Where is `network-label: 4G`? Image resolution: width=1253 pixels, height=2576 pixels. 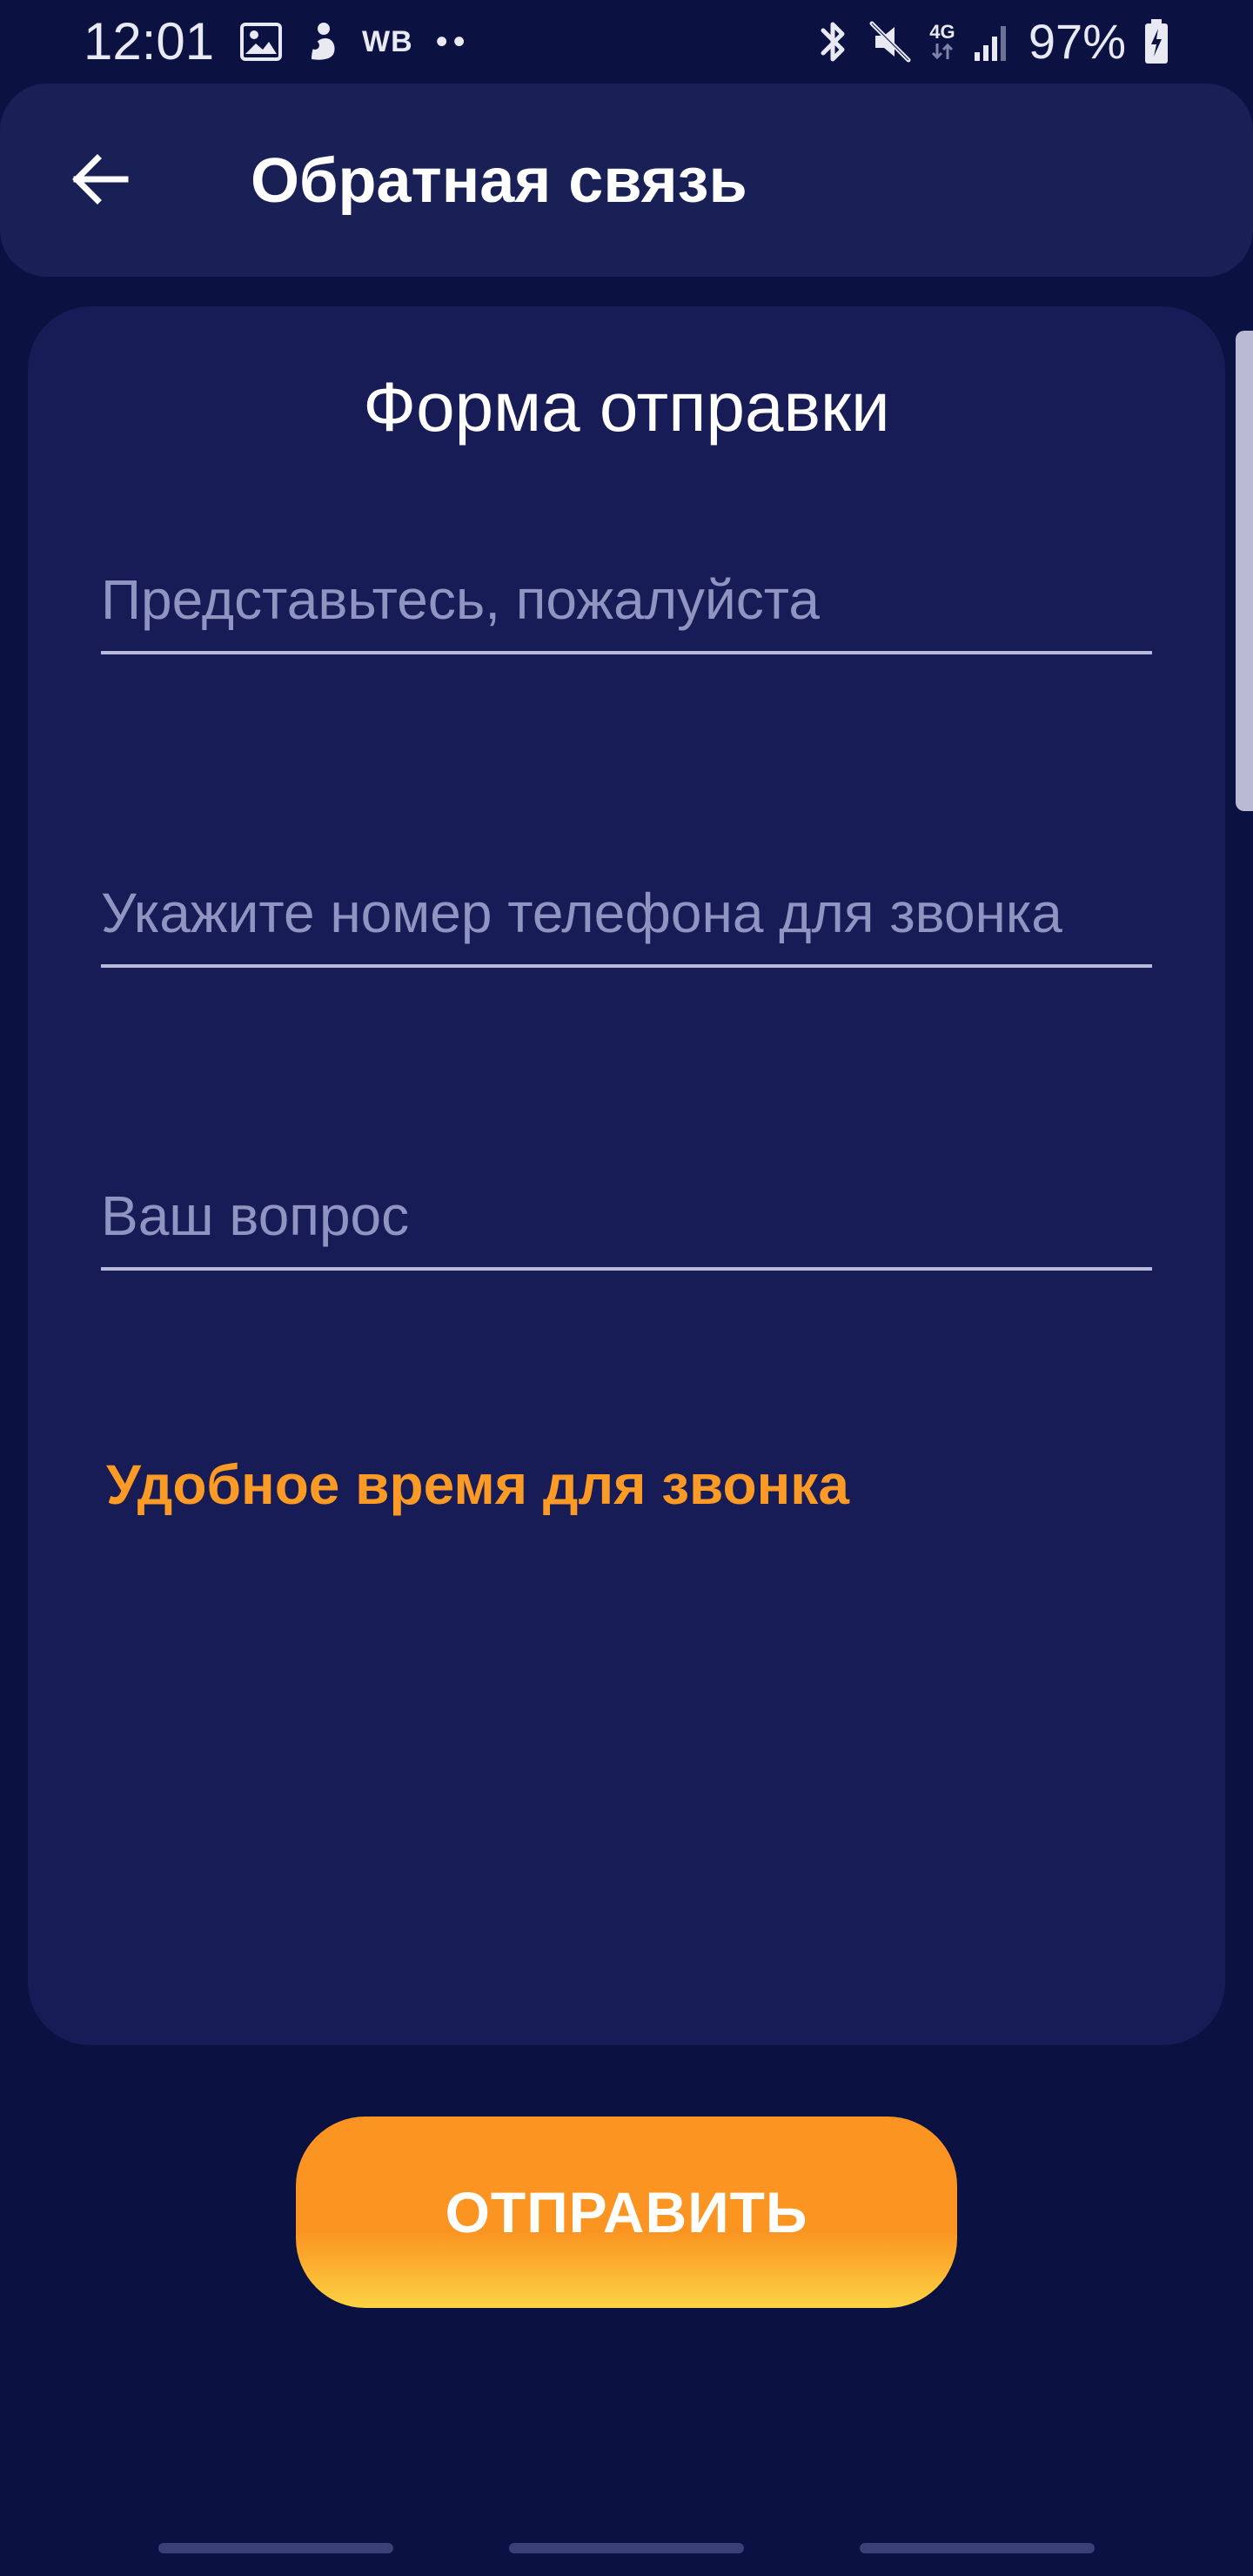
network-label: 4G is located at coordinates (942, 32).